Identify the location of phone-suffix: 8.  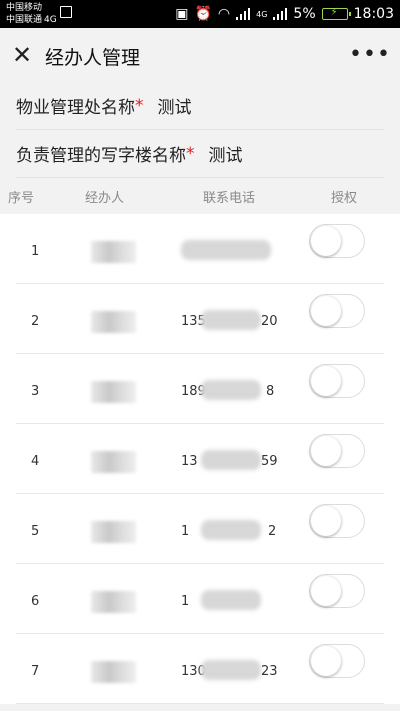
(270, 391).